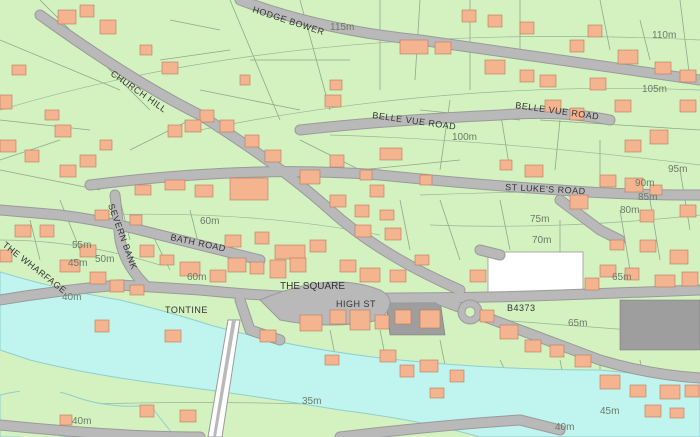 The height and width of the screenshot is (437, 700). I want to click on contour-65-east: 65m, so click(621, 277).